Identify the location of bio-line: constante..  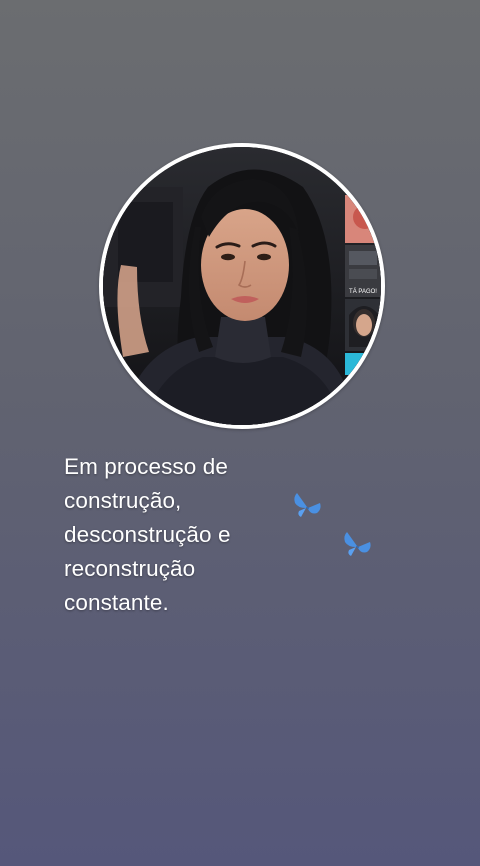
(116, 602).